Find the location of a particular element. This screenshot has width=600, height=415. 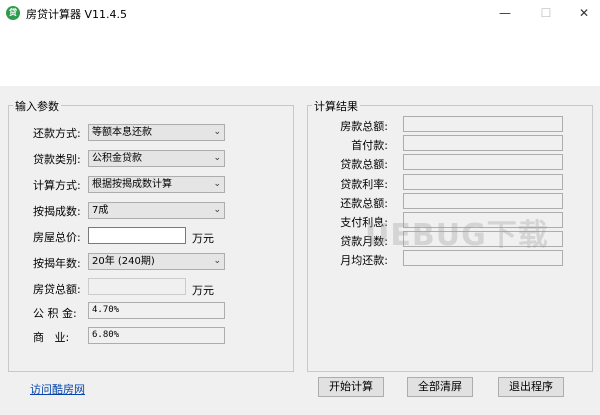

mortgage-years-value: 20年 (240期) is located at coordinates (123, 261).